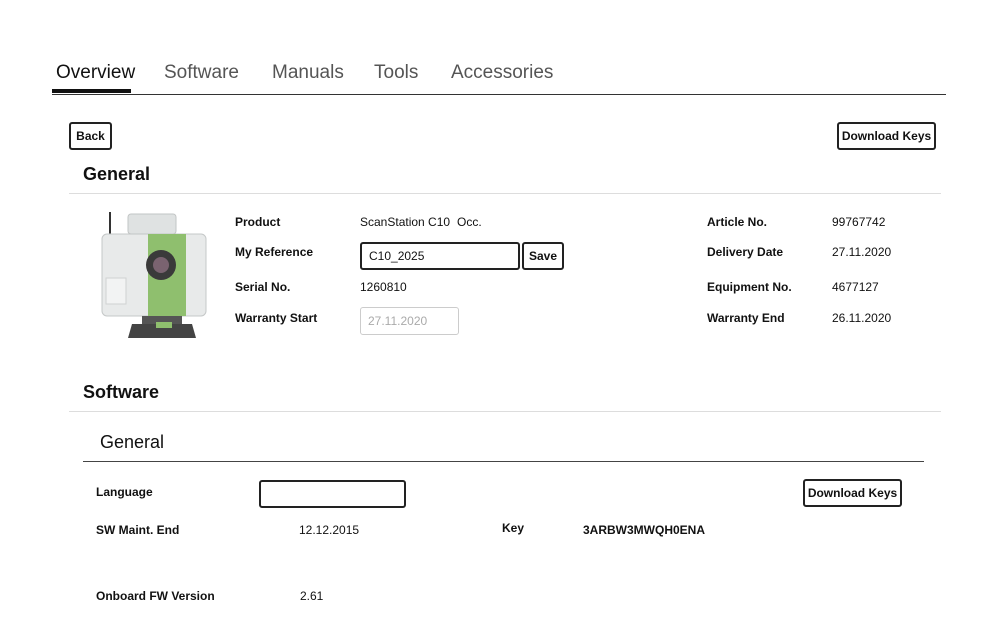  Describe the element at coordinates (405, 222) in the screenshot. I see `product-value: ScanStation C10` at that location.